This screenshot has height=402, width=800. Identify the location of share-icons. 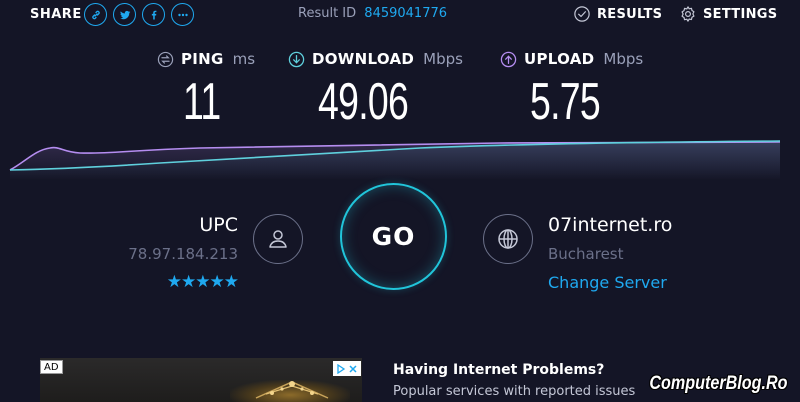
(139, 14).